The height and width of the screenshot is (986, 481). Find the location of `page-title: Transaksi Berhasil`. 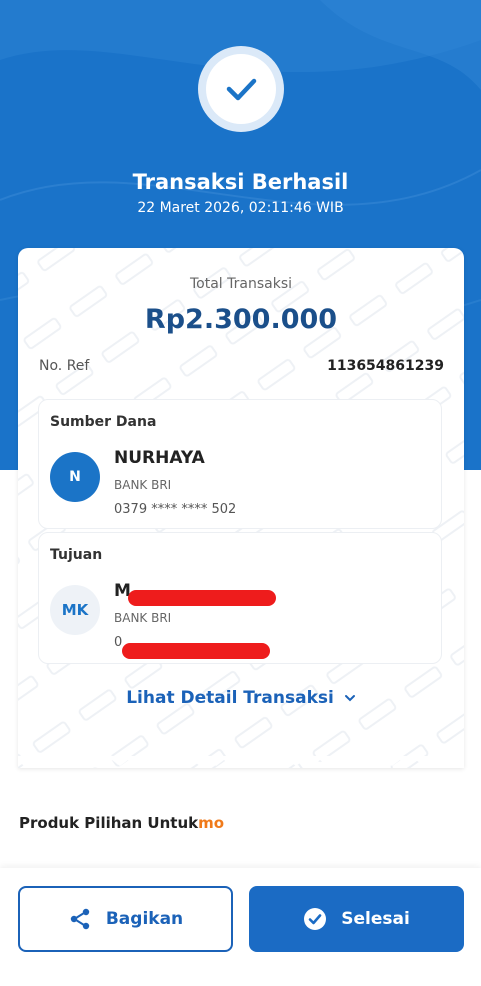

page-title: Transaksi Berhasil is located at coordinates (240, 182).